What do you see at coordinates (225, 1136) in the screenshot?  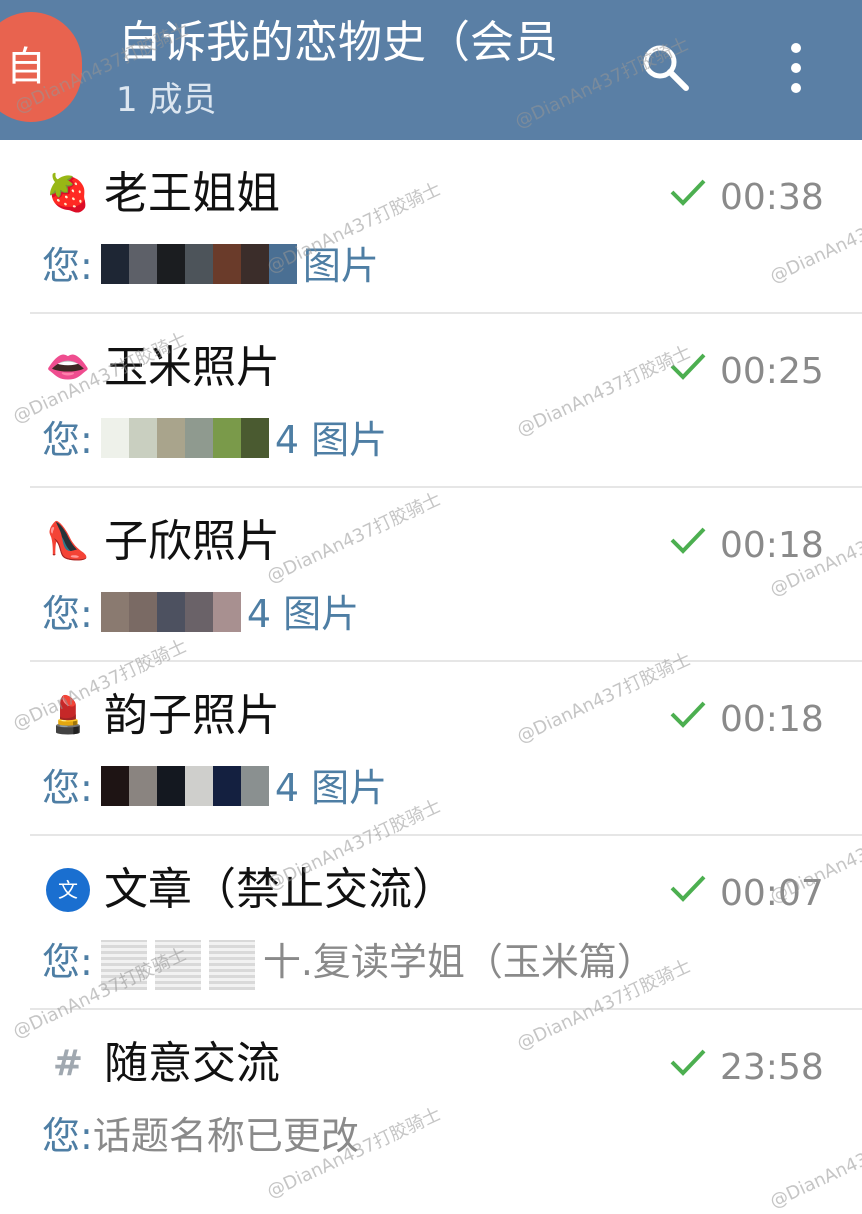 I see `message-text: 话题名称已更改` at bounding box center [225, 1136].